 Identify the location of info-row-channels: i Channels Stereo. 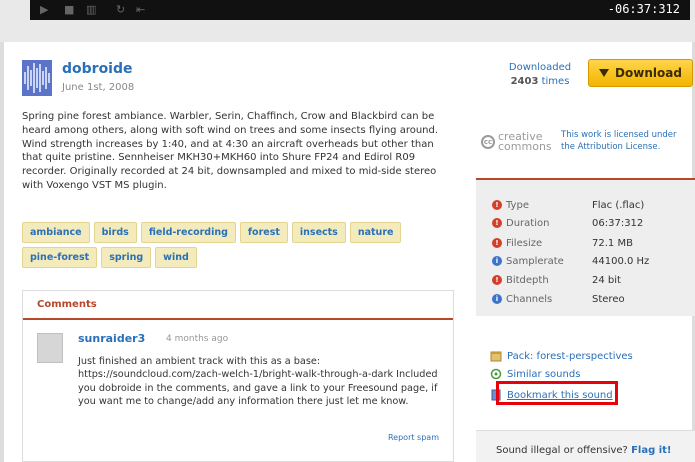
(558, 299).